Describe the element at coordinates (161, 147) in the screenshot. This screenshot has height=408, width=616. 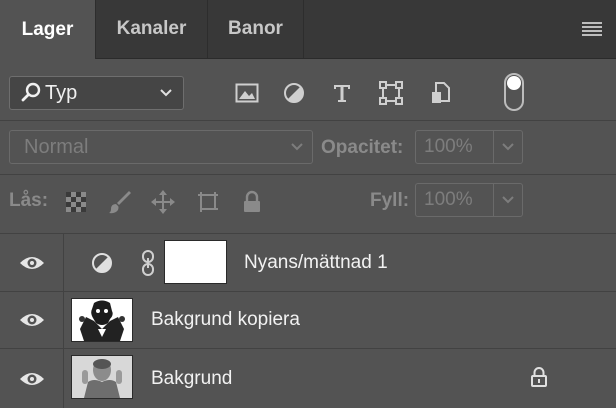
I see `blend-mode-select: Normal` at that location.